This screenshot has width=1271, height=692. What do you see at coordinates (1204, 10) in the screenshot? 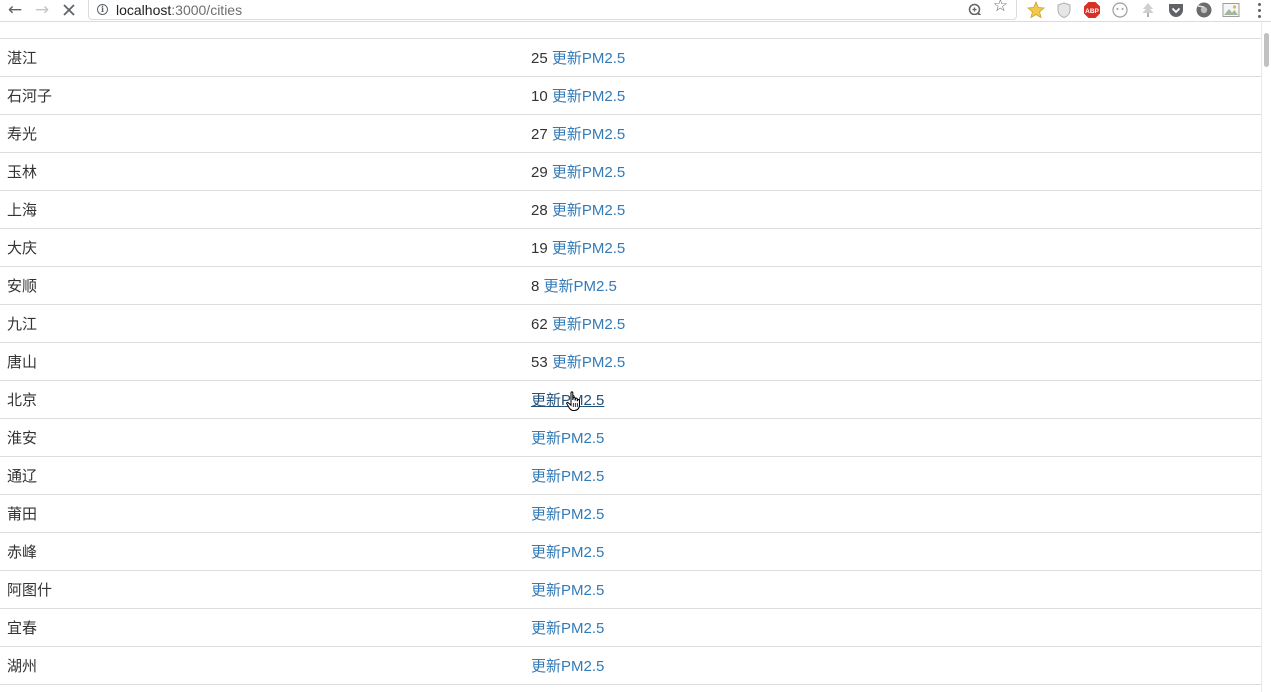
I see `camera-extension-icon` at bounding box center [1204, 10].